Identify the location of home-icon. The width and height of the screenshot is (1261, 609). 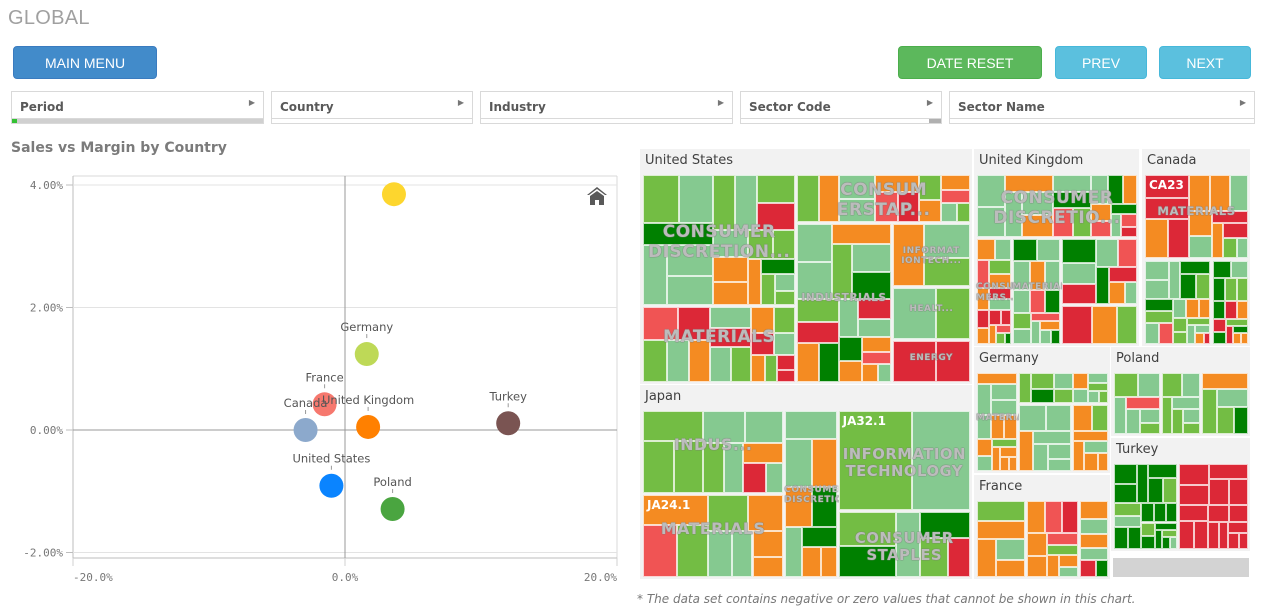
(597, 196).